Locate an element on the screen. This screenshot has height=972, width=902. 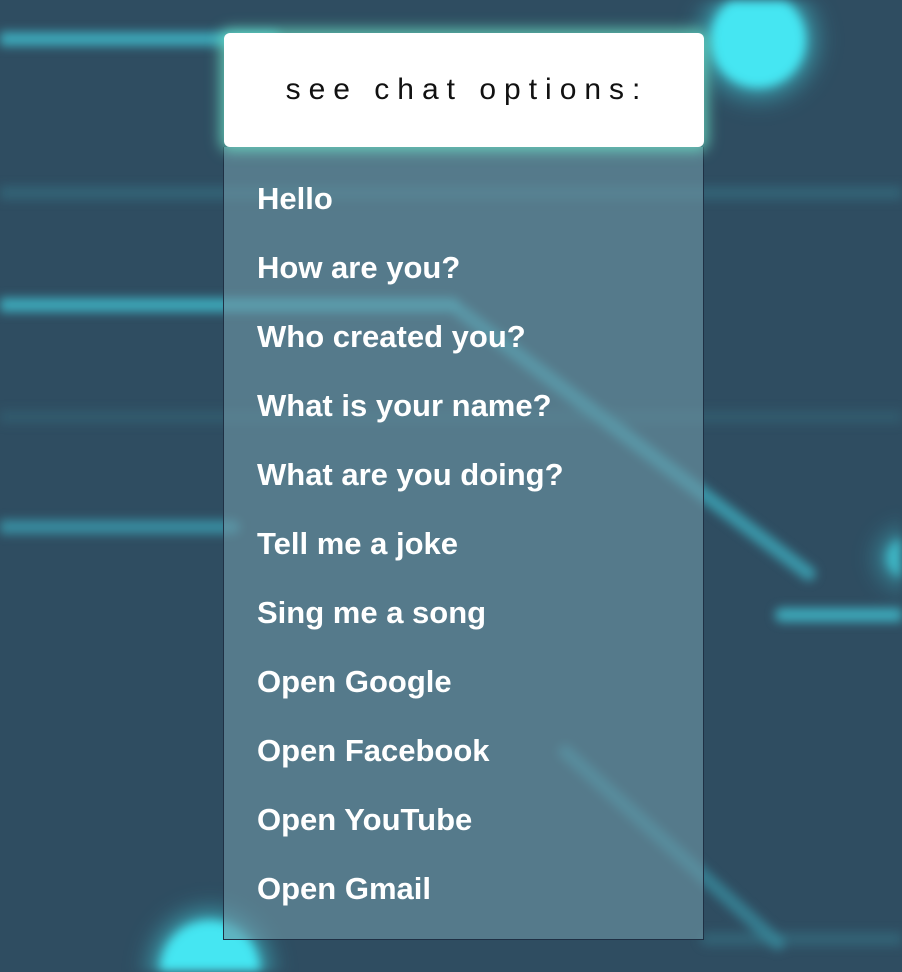
option-open-facebook: Open Facebook is located at coordinates (480, 765).